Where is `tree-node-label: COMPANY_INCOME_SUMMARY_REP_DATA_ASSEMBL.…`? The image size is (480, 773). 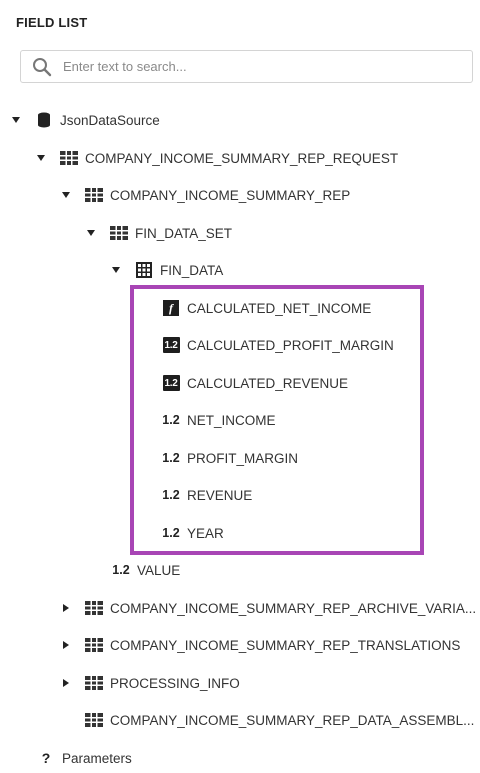
tree-node-label: COMPANY_INCOME_SUMMARY_REP_DATA_ASSEMBL.… is located at coordinates (292, 720).